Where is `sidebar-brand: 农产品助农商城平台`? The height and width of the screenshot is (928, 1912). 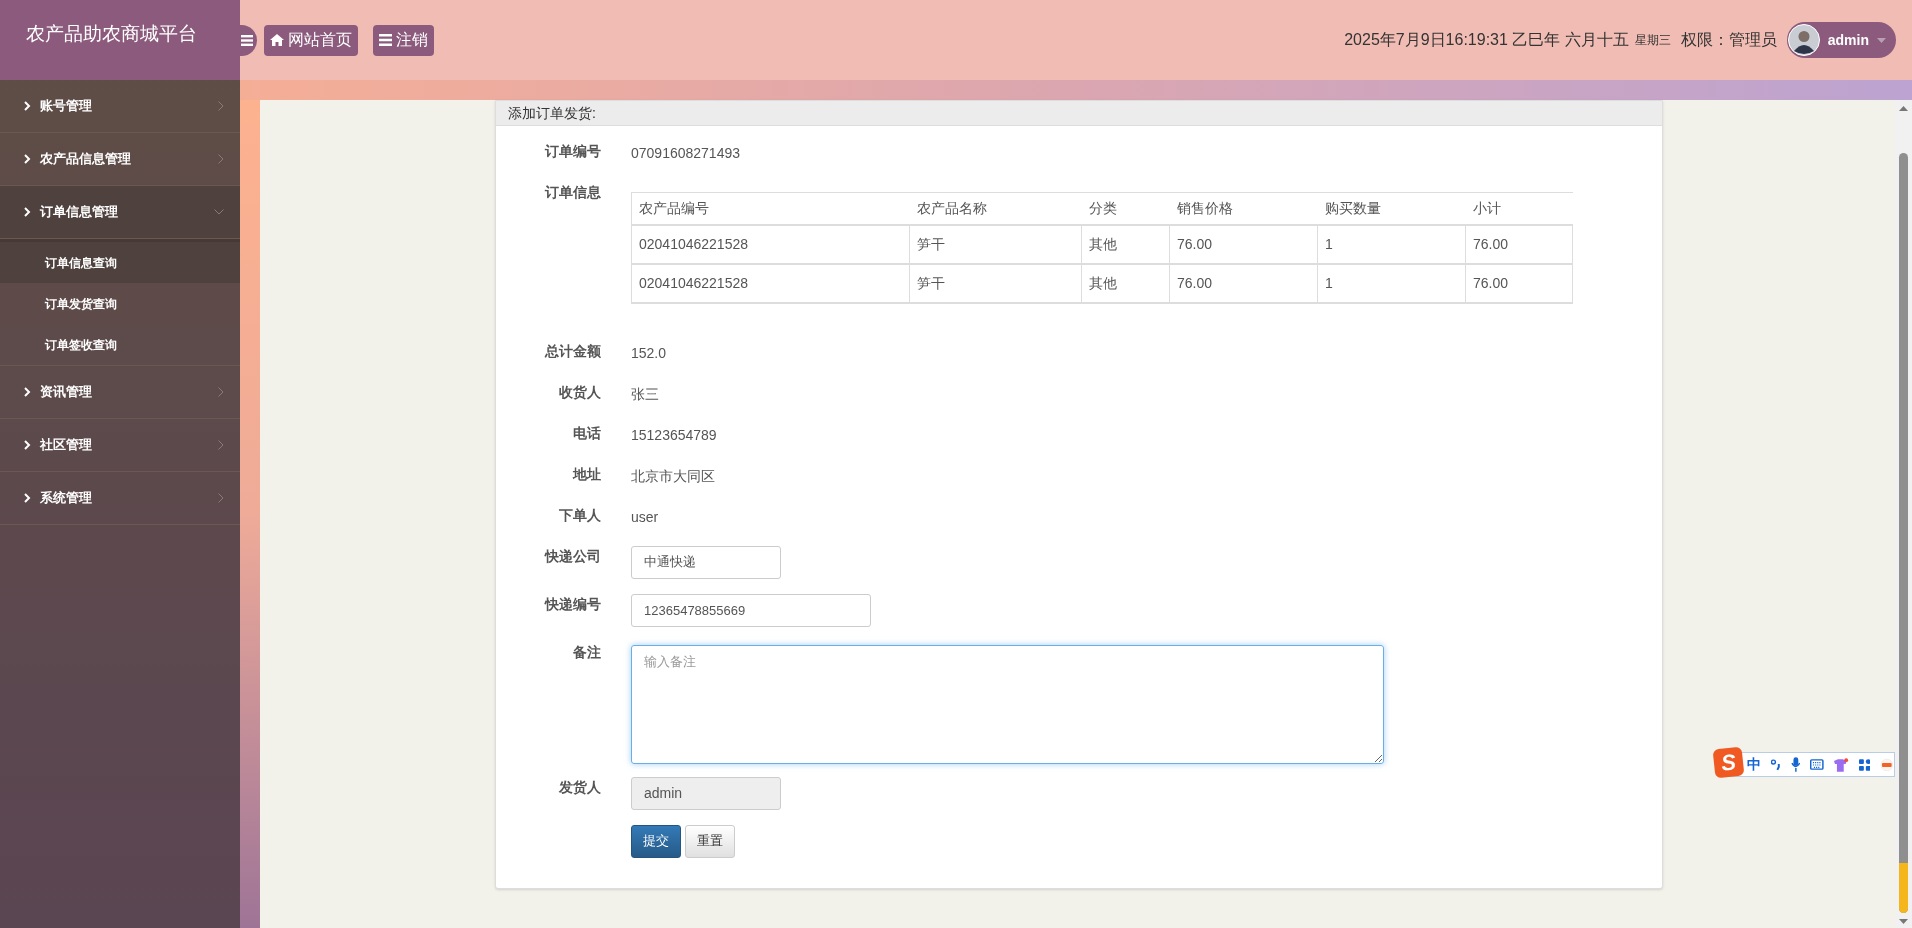 sidebar-brand: 农产品助农商城平台 is located at coordinates (120, 40).